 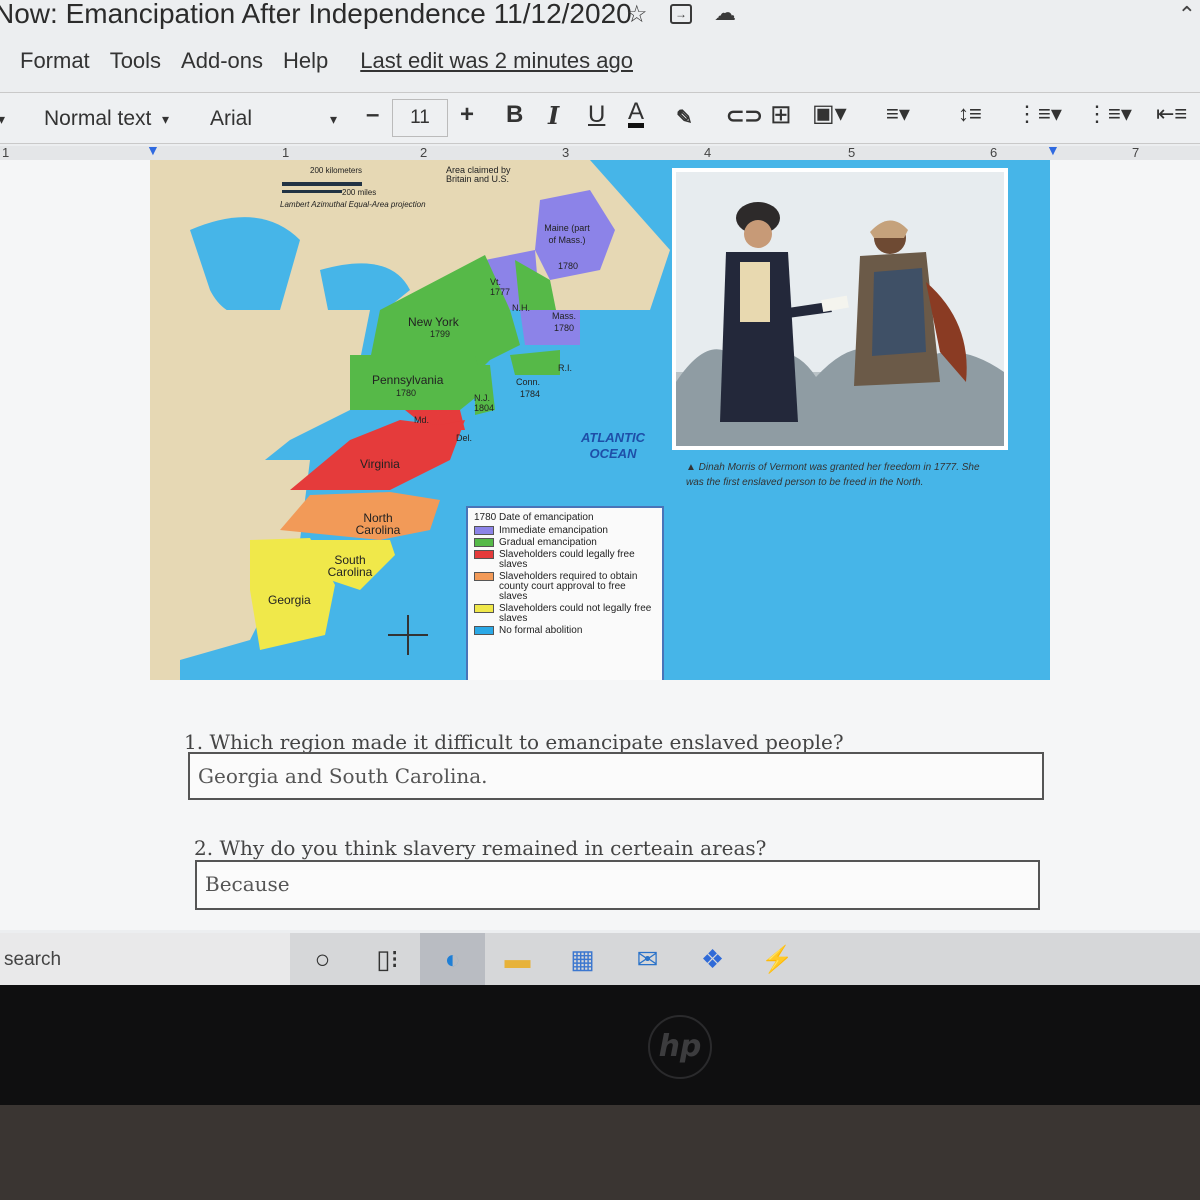 What do you see at coordinates (55, 61) in the screenshot?
I see `menu-format: Format` at bounding box center [55, 61].